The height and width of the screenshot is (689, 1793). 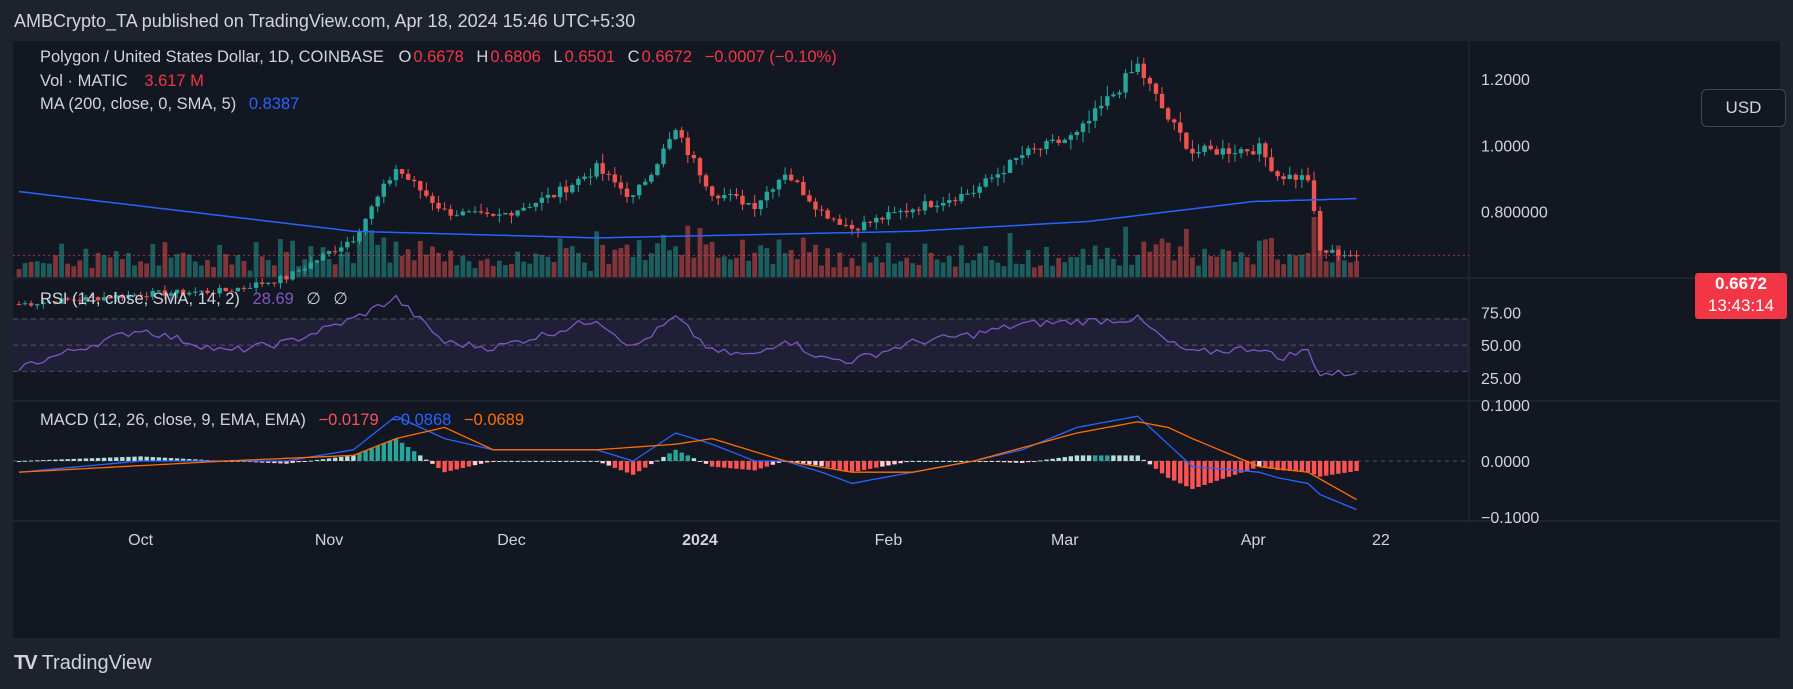 What do you see at coordinates (1505, 80) in the screenshot?
I see `price-axis-tick: 1.2000` at bounding box center [1505, 80].